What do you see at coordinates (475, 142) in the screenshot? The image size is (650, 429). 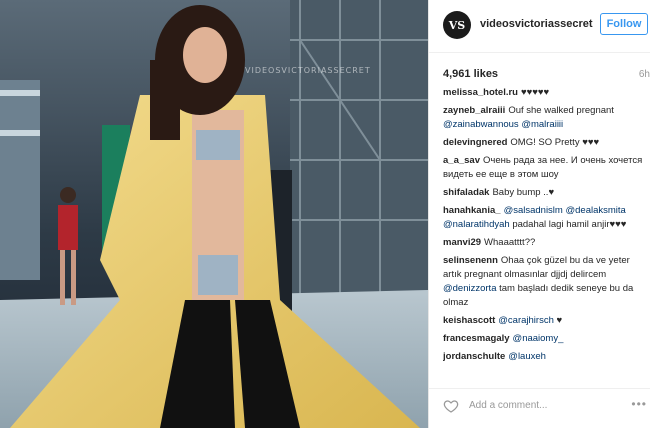 I see `comment-username: delevingnered` at bounding box center [475, 142].